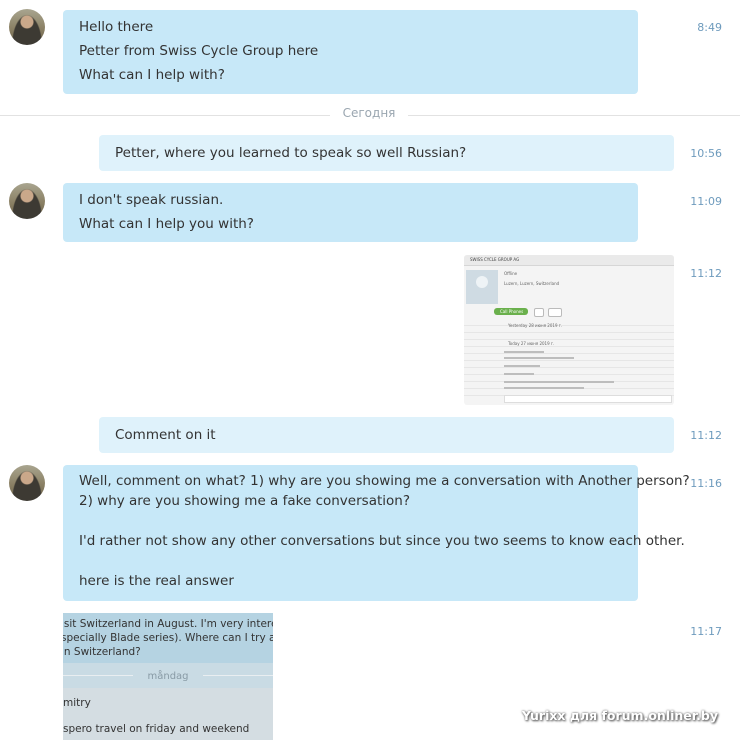 The height and width of the screenshot is (740, 740). What do you see at coordinates (116, 27) in the screenshot?
I see `message-line: Hello there` at bounding box center [116, 27].